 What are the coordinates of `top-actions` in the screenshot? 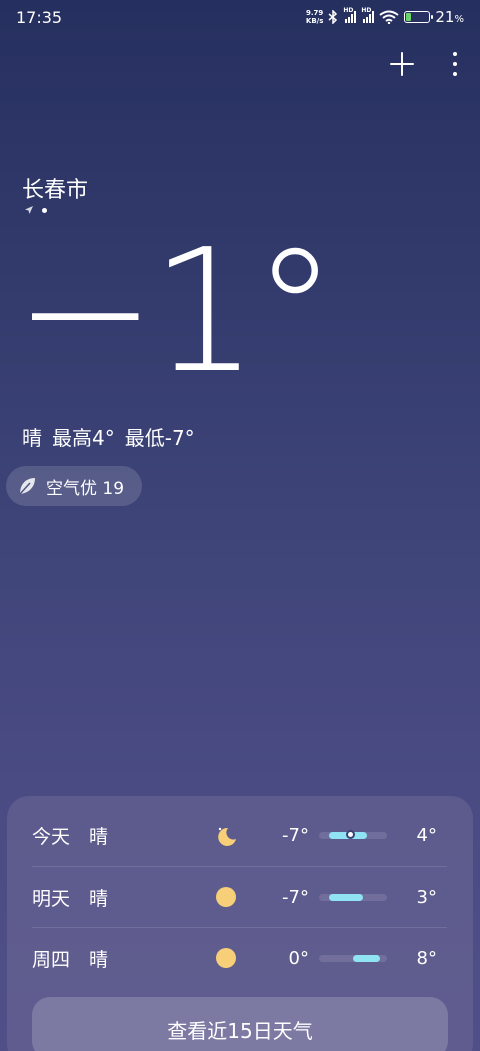 It's located at (424, 64).